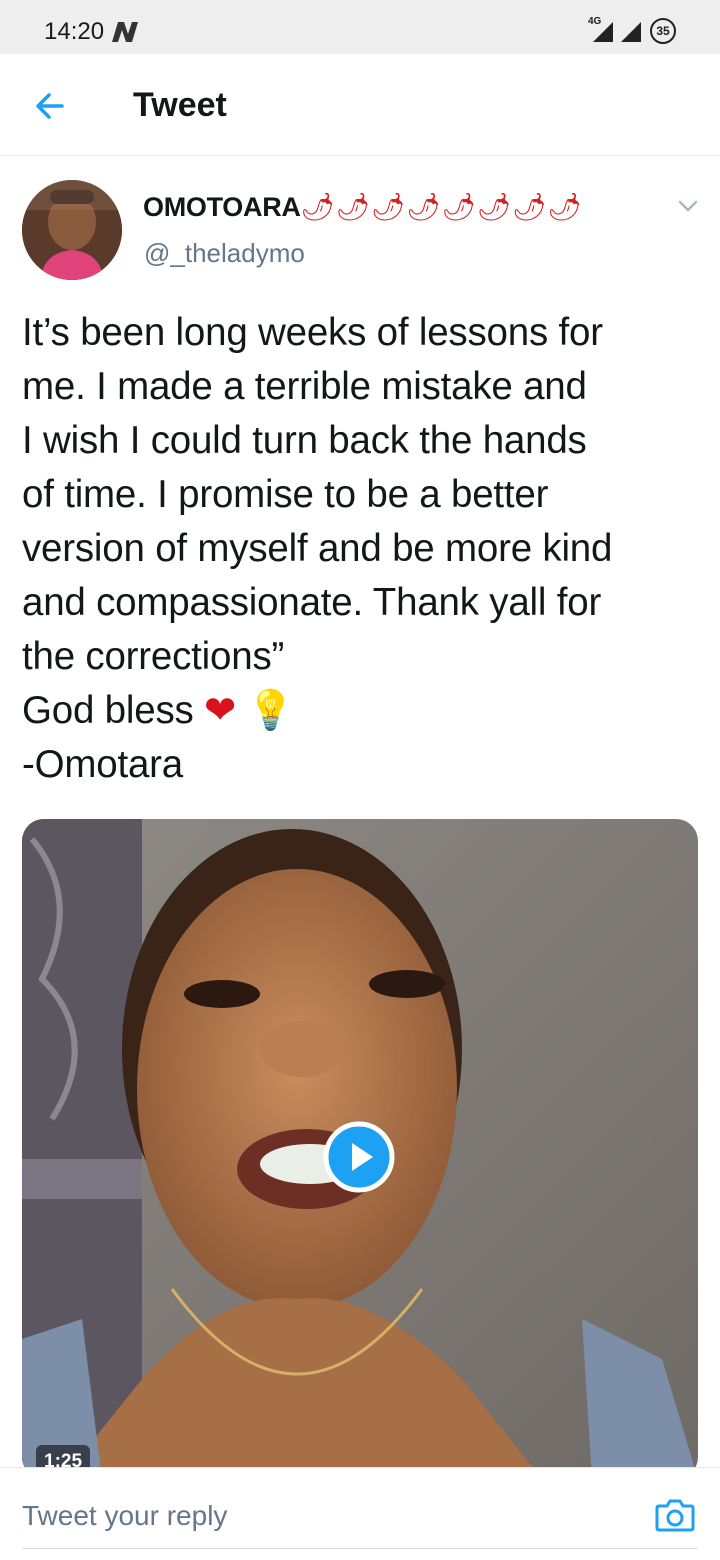  Describe the element at coordinates (441, 207) in the screenshot. I see `chili-pepper-emoji: 🌶🌶🌶🌶🌶🌶🌶🌶` at that location.